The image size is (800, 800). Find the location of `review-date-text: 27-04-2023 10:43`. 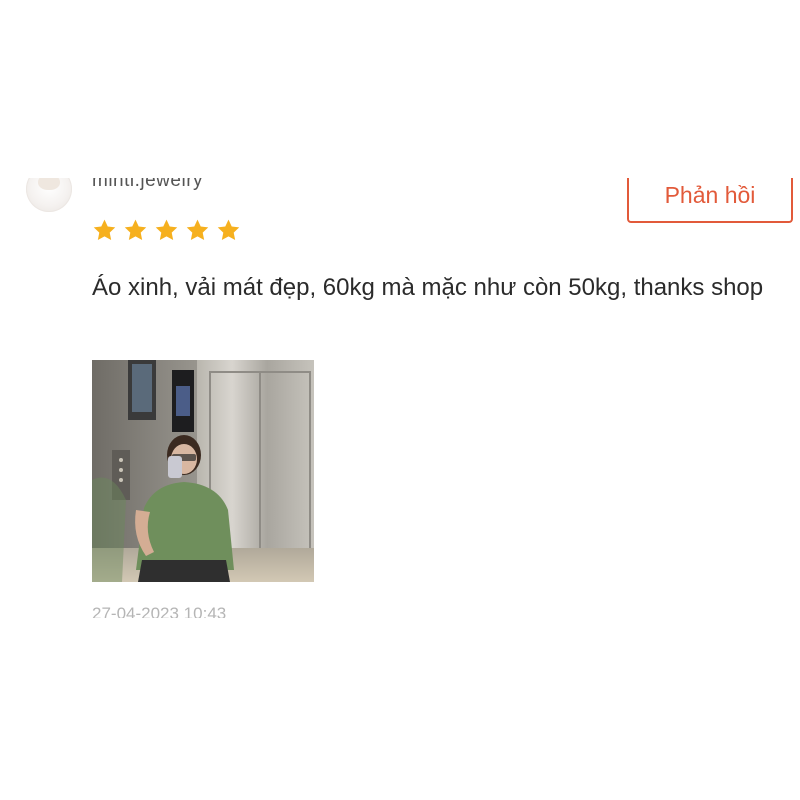

review-date-text: 27-04-2023 10:43 is located at coordinates (159, 611).